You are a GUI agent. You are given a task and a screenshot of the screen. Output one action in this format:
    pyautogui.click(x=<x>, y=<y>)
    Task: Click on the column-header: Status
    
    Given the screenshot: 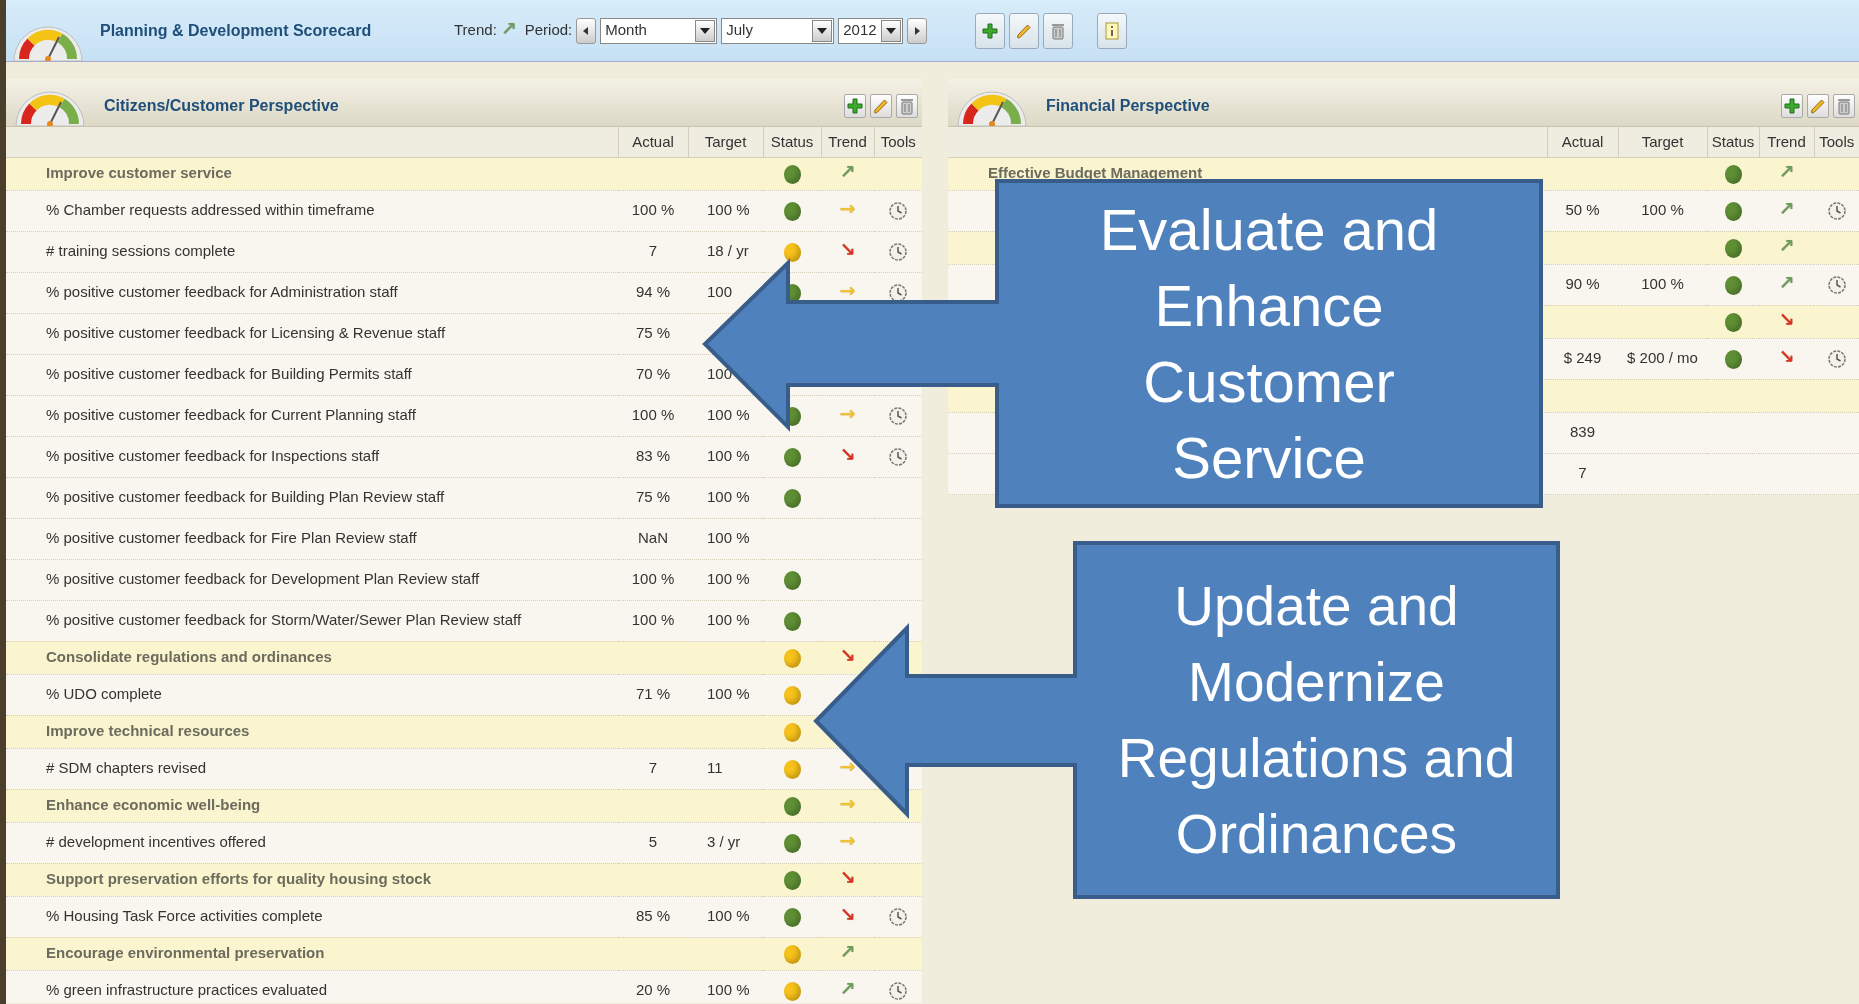 What is the action you would take?
    pyautogui.click(x=1733, y=141)
    